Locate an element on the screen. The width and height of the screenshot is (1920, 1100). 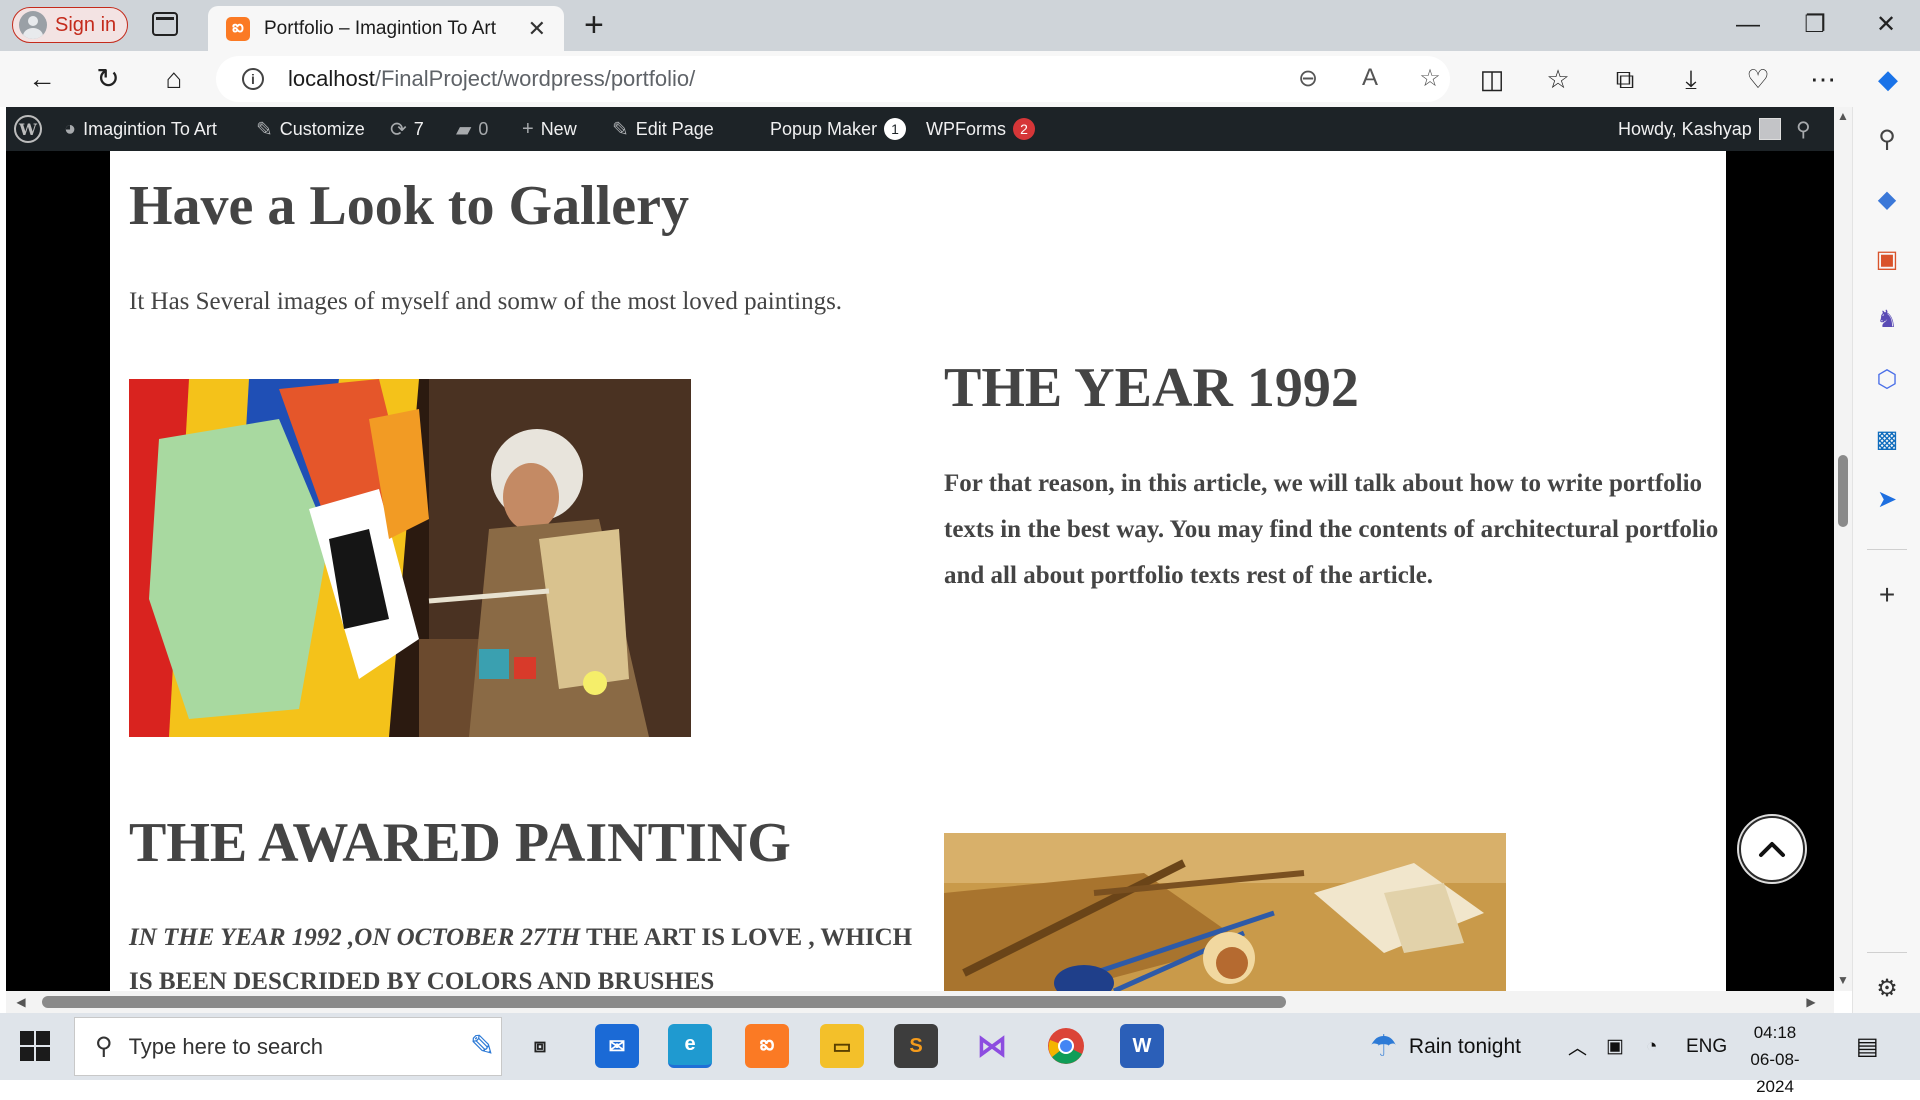
wp-new-content: + New is located at coordinates (549, 129).